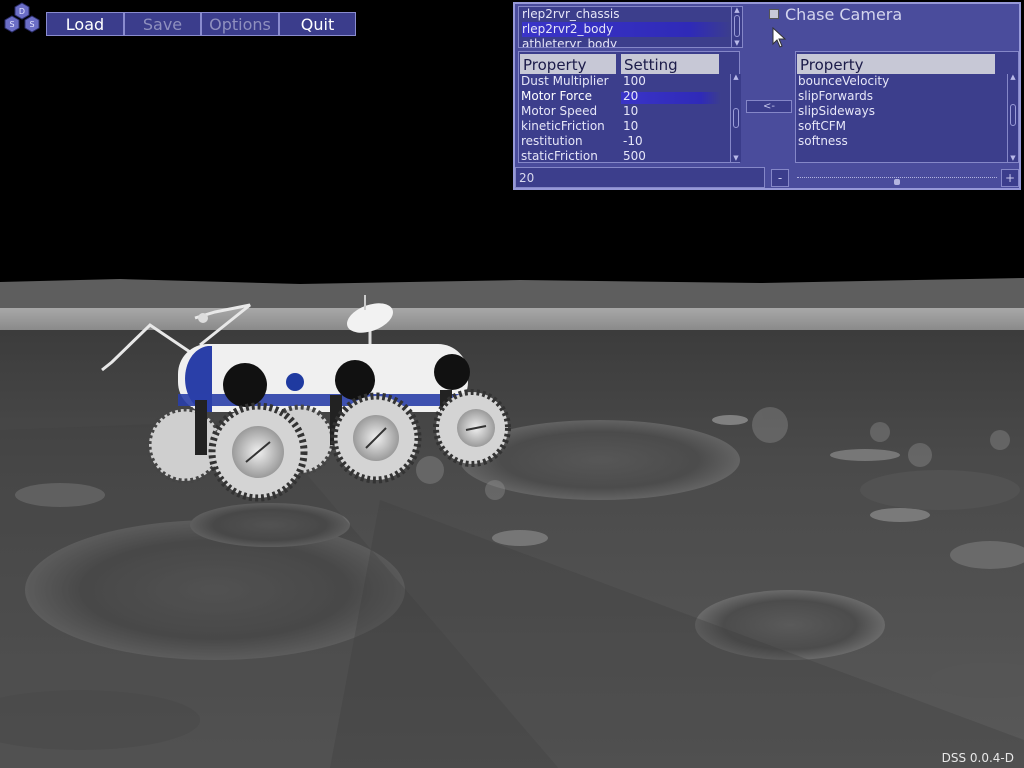 The width and height of the screenshot is (1024, 768). Describe the element at coordinates (822, 126) in the screenshot. I see `list-item: softCFM` at that location.